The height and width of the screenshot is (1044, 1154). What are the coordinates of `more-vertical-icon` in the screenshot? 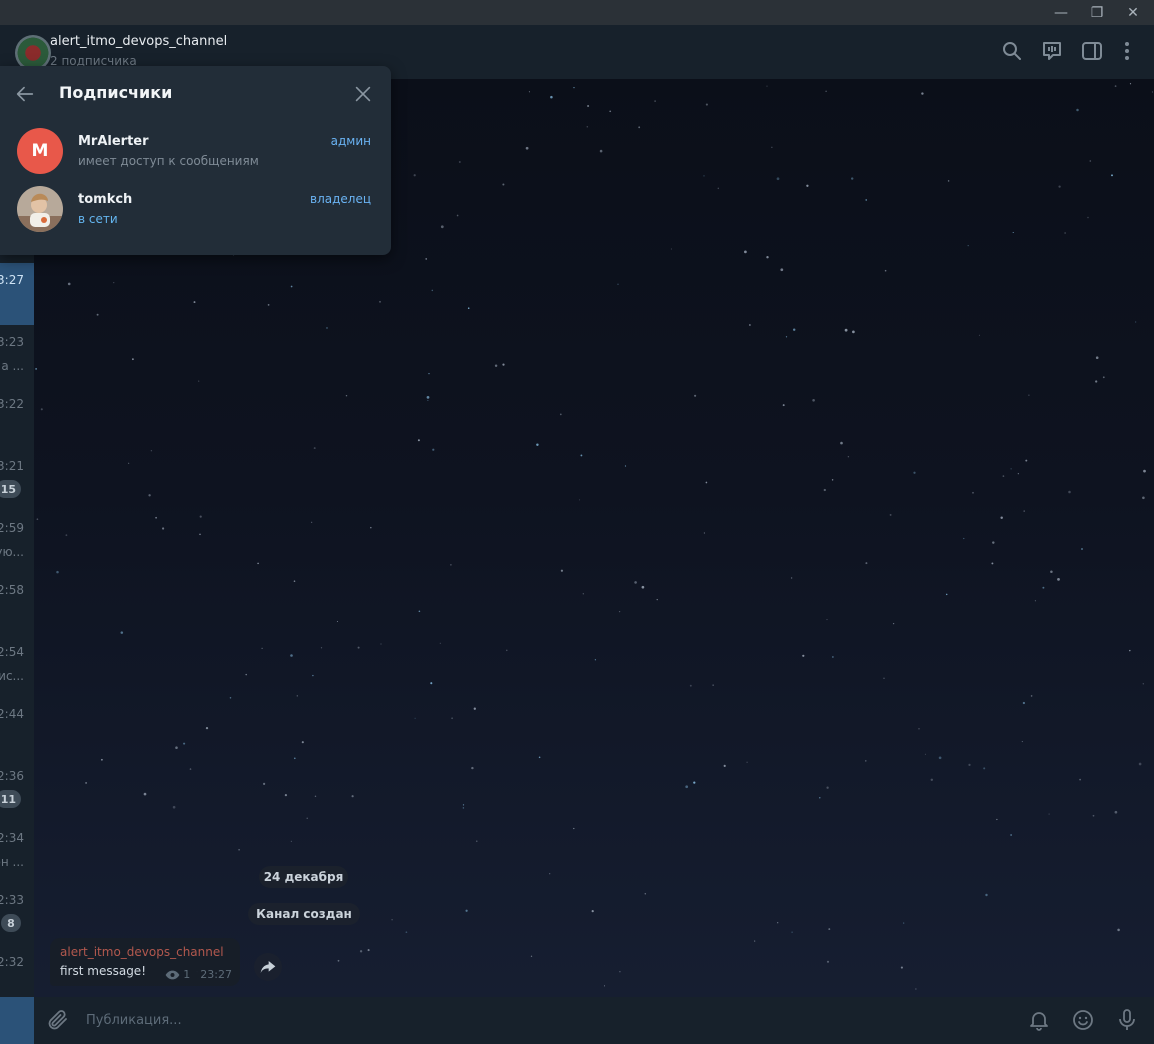 It's located at (1127, 51).